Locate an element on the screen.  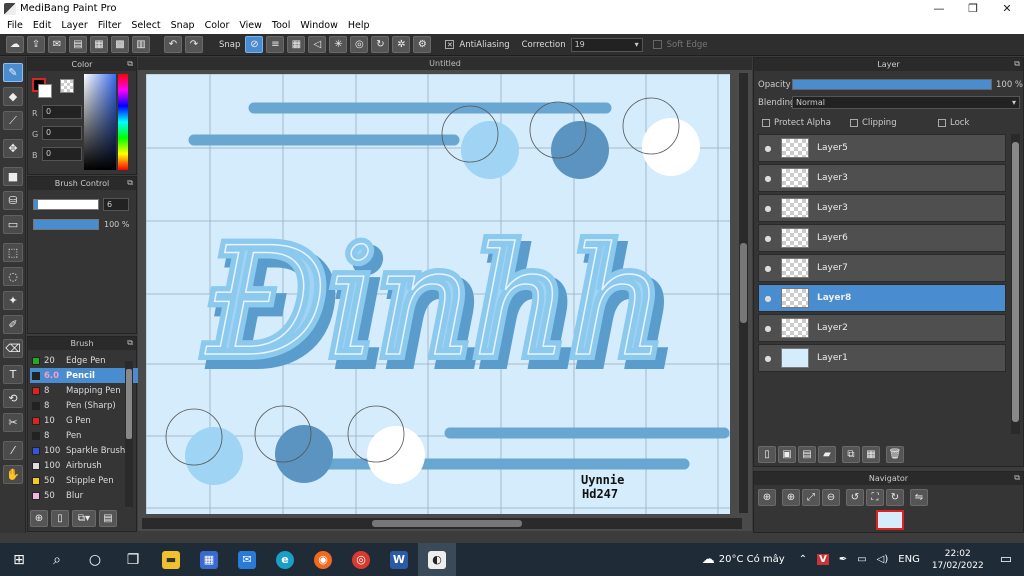
blending-select: Normal ▾ is located at coordinates (906, 102).